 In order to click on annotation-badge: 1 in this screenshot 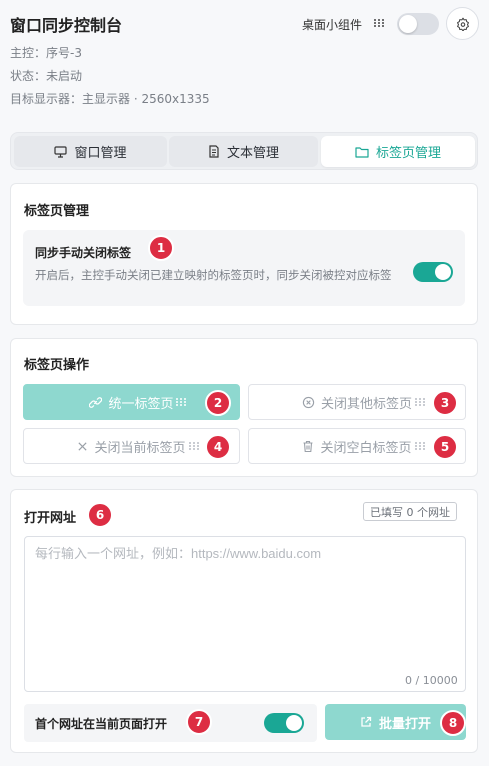, I will do `click(161, 248)`.